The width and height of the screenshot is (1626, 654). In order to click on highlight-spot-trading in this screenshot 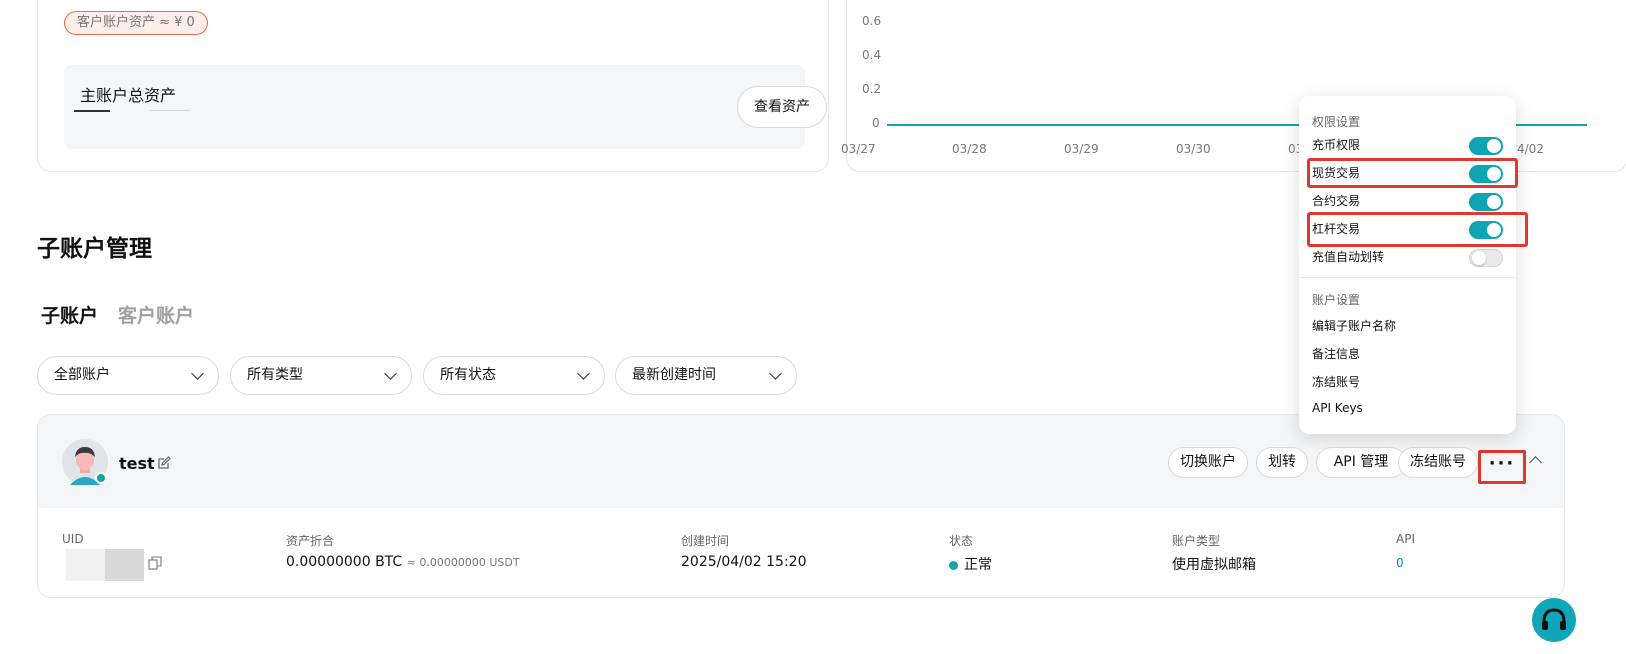, I will do `click(1412, 173)`.